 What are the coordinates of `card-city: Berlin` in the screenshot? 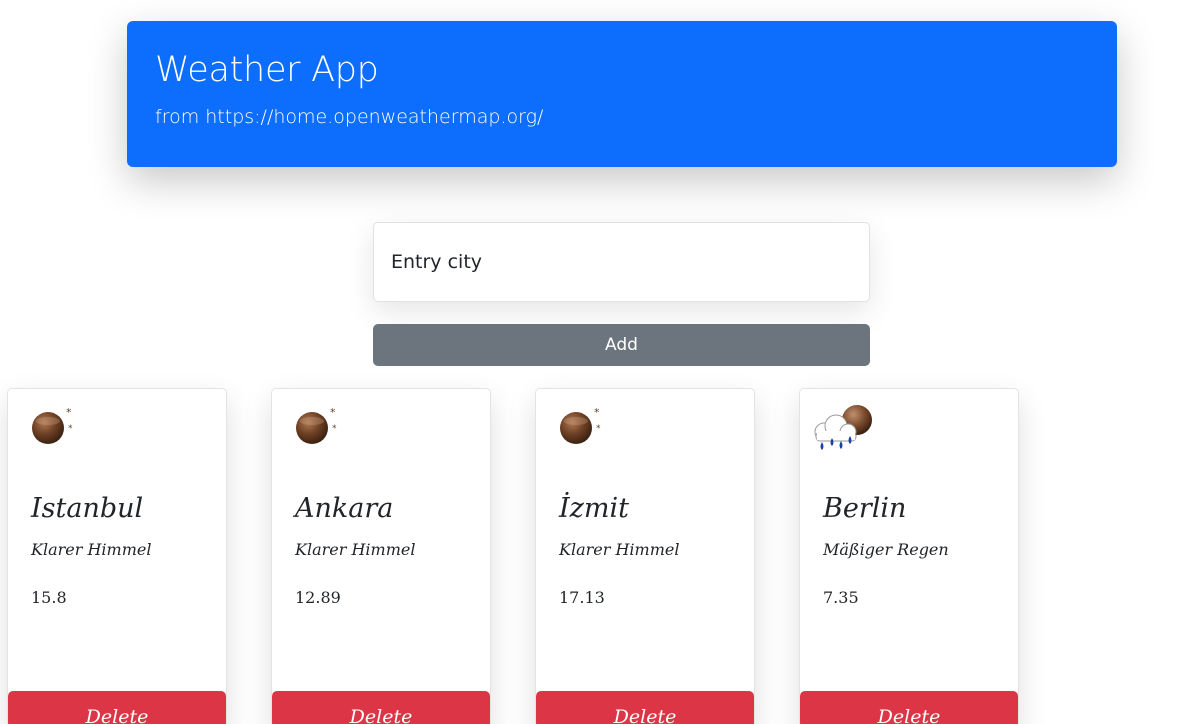 It's located at (865, 508).